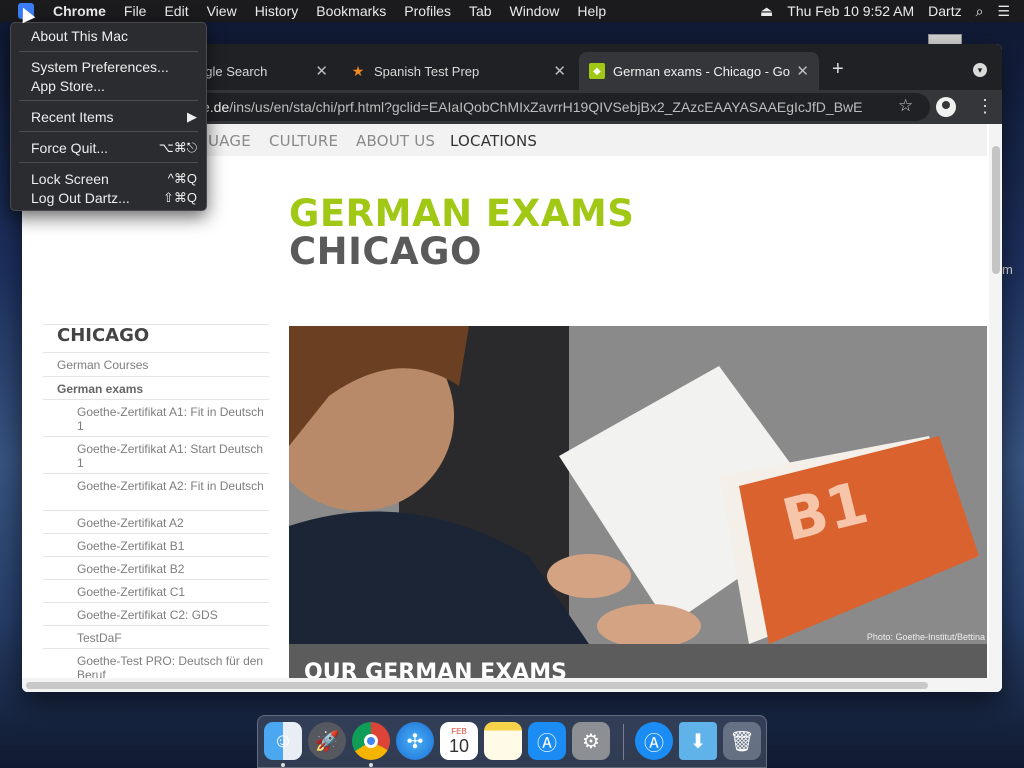  What do you see at coordinates (156, 590) in the screenshot?
I see `sidebar-item-c1: Goethe-Zertifikat C1` at bounding box center [156, 590].